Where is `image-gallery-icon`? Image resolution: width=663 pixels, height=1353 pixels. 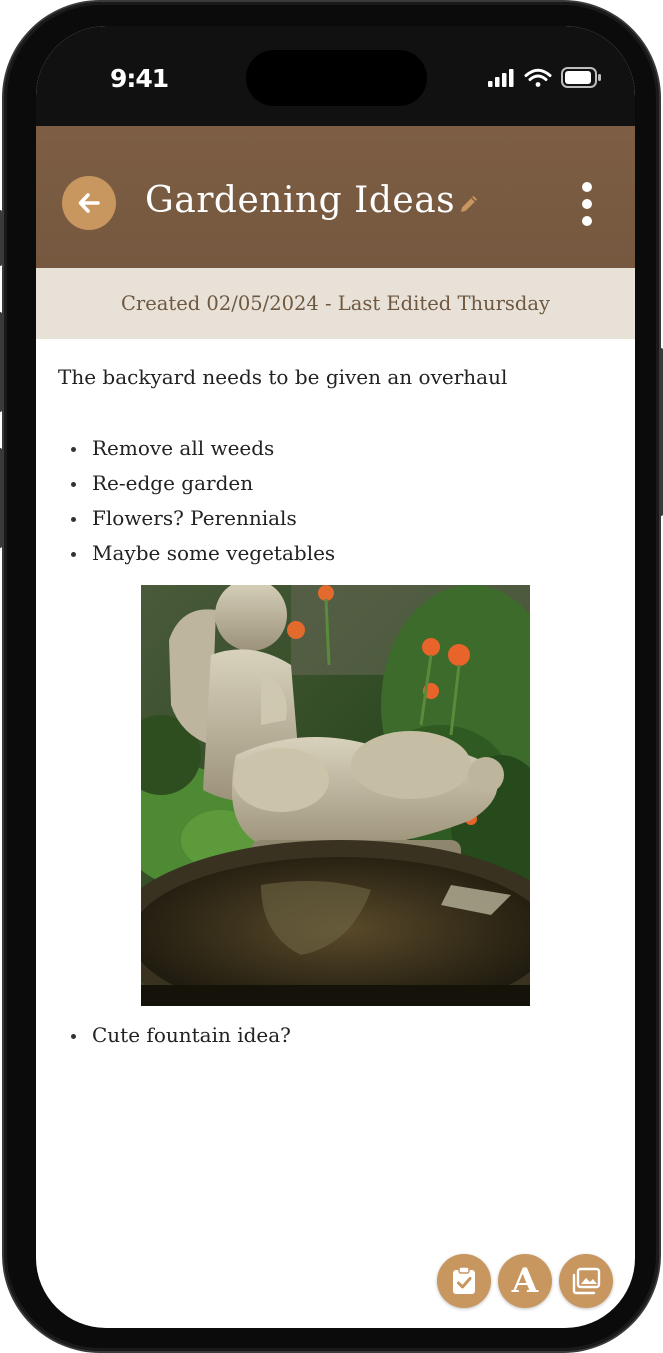
image-gallery-icon is located at coordinates (586, 1281).